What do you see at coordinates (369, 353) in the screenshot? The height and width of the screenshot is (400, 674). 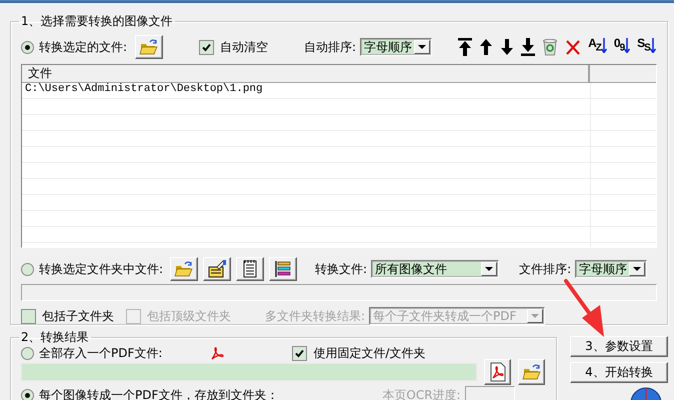 I see `checkbox-label: 使用固定文件/文件夹` at bounding box center [369, 353].